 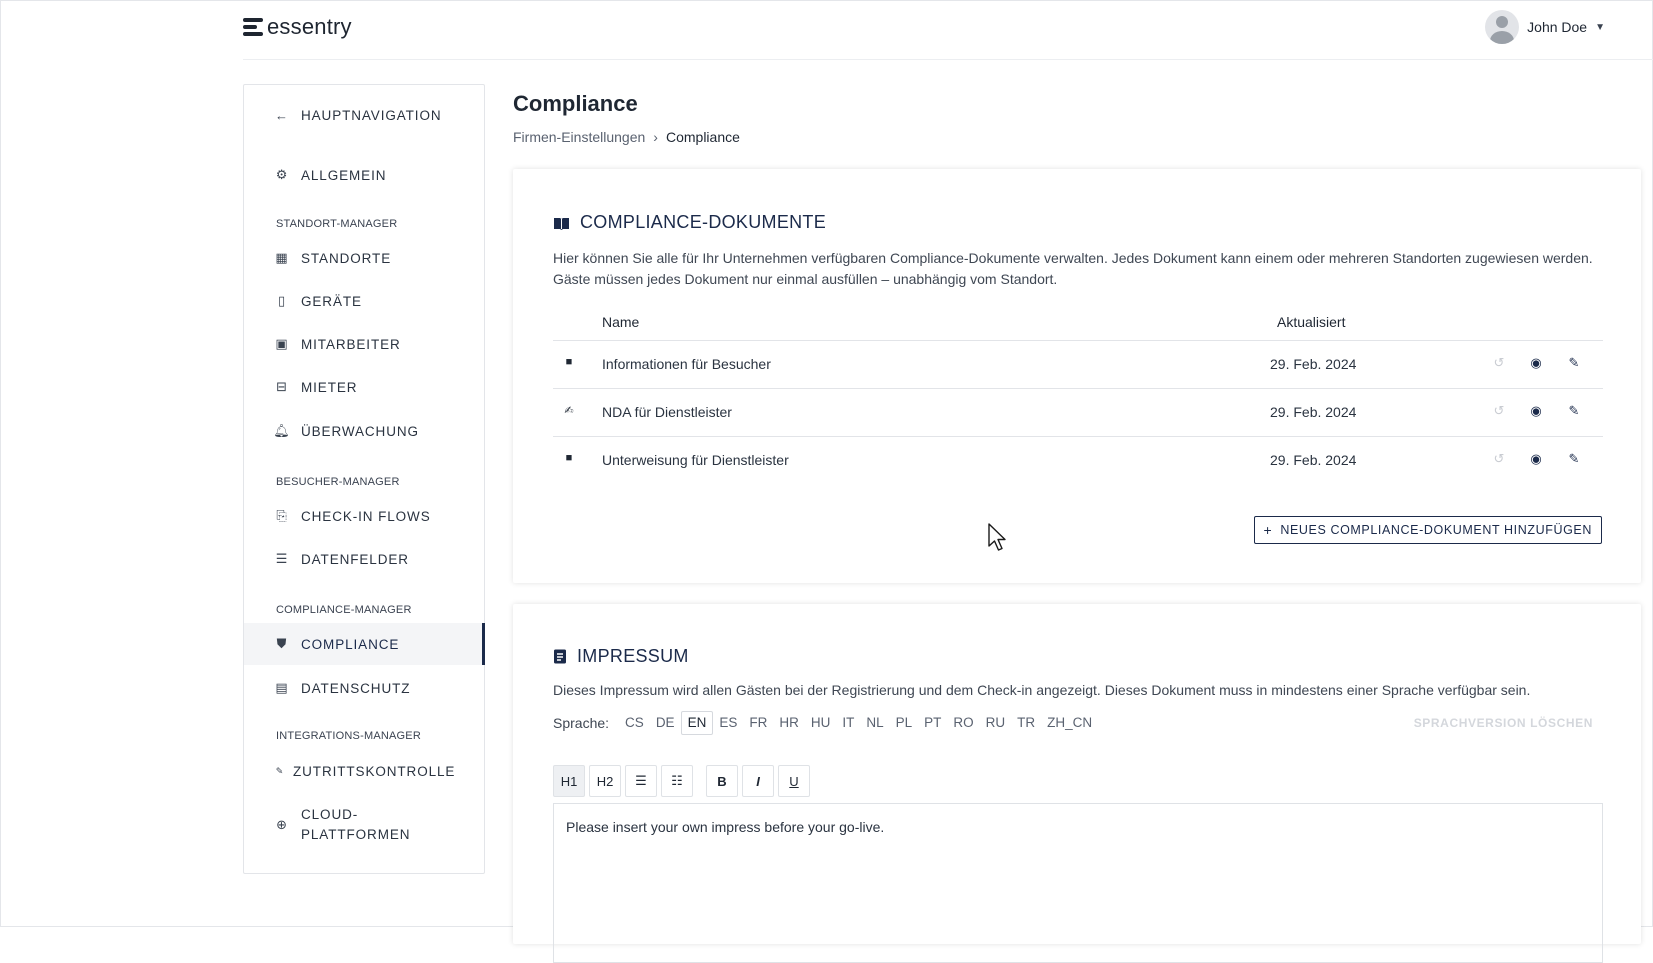 I want to click on card-title-text: IMPRESSUM, so click(x=633, y=656).